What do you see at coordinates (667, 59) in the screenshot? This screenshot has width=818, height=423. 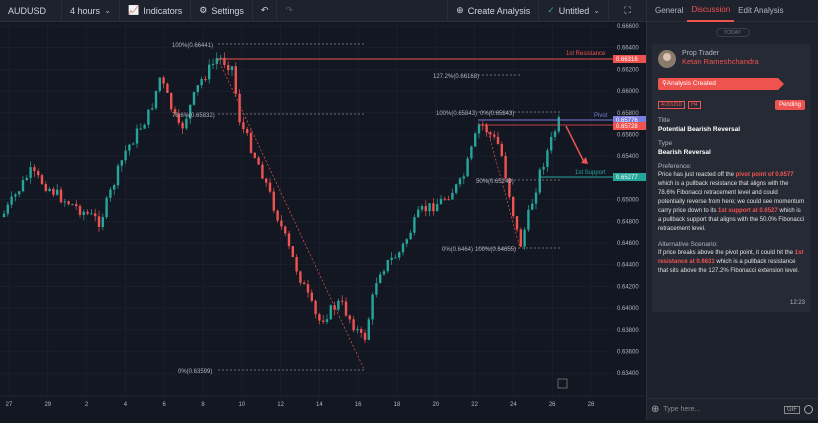 I see `avatar` at bounding box center [667, 59].